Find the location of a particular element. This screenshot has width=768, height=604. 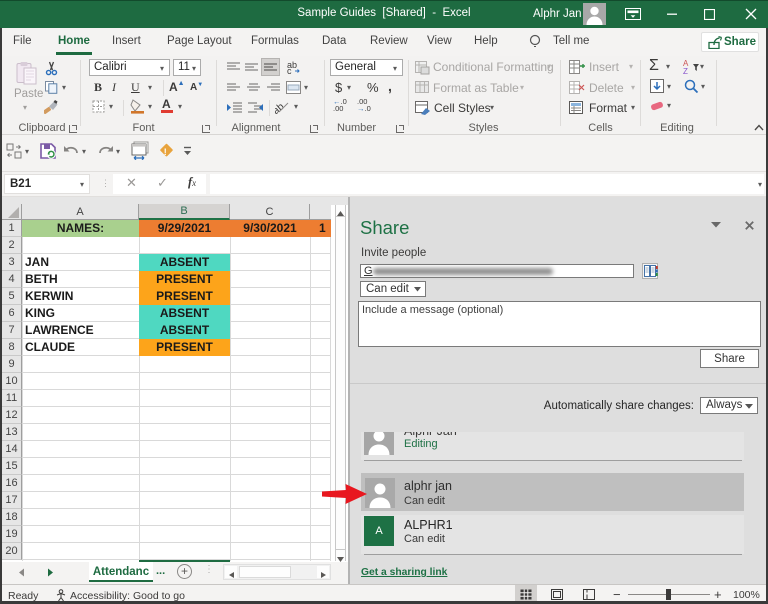

svg-text: c is located at coordinates (289, 70).